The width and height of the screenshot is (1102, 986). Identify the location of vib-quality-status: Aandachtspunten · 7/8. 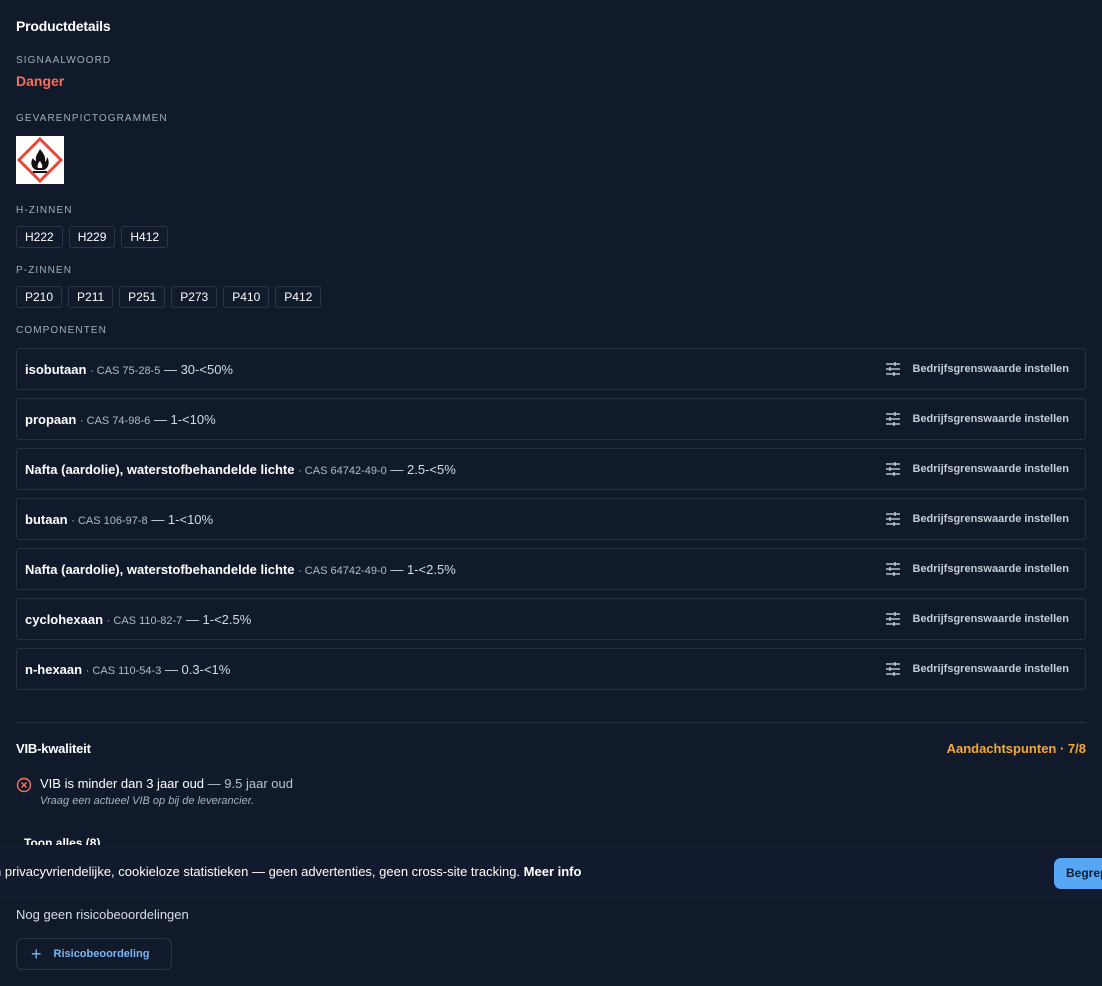
(1016, 748).